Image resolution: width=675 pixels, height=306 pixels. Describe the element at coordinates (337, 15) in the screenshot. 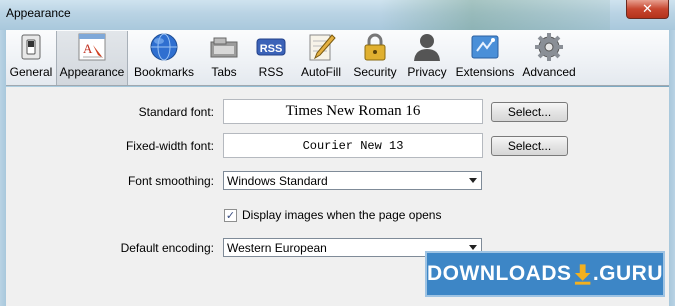

I see `title-bar: Appearance ✕` at that location.